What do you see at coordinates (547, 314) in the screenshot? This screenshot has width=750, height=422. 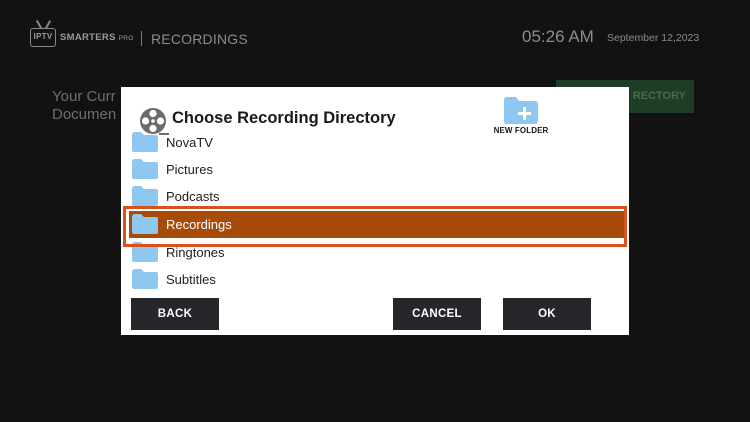 I see `ok-button: OK` at bounding box center [547, 314].